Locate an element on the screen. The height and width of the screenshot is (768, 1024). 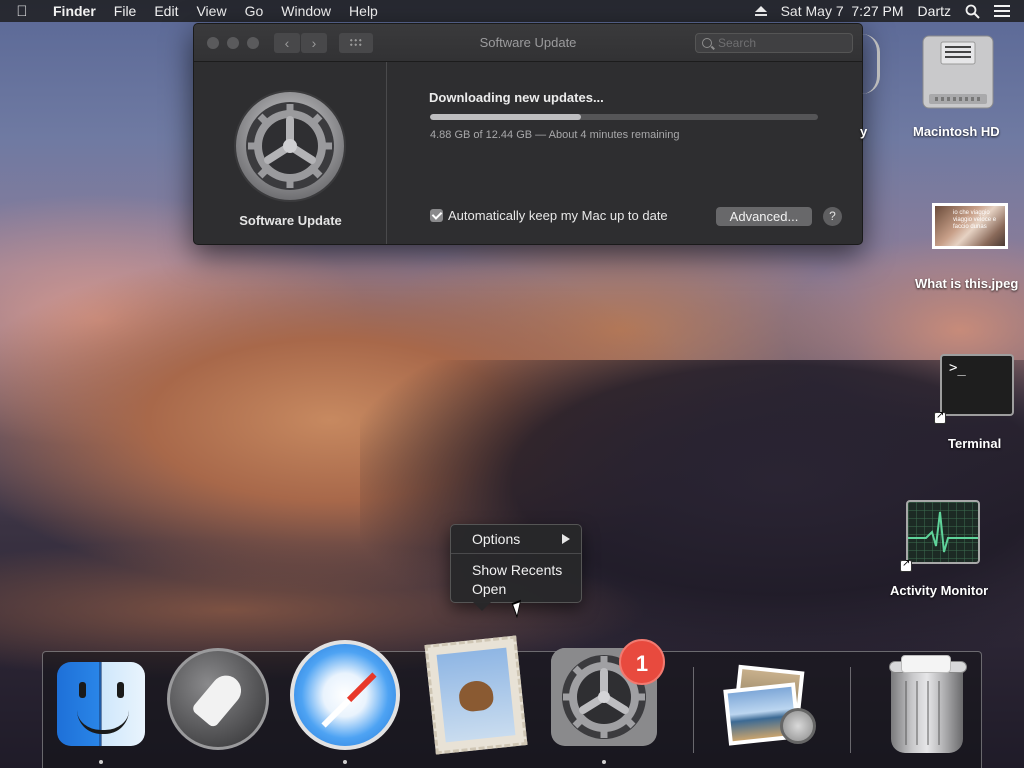
search-input is located at coordinates (783, 43).